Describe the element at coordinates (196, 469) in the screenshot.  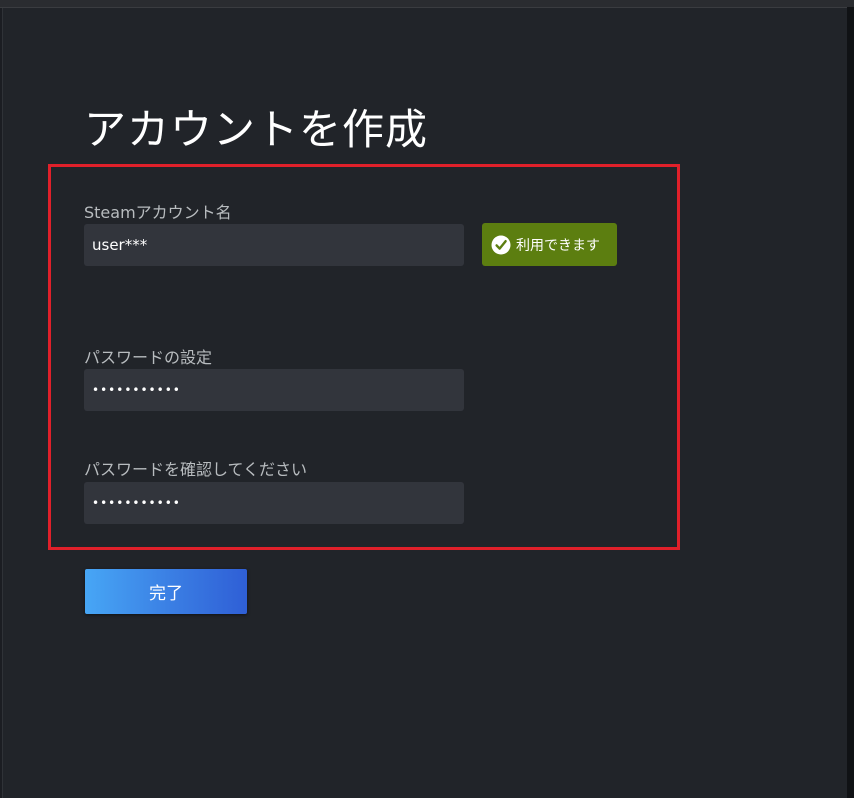
I see `password-confirm-label: パスワードを確認してください` at that location.